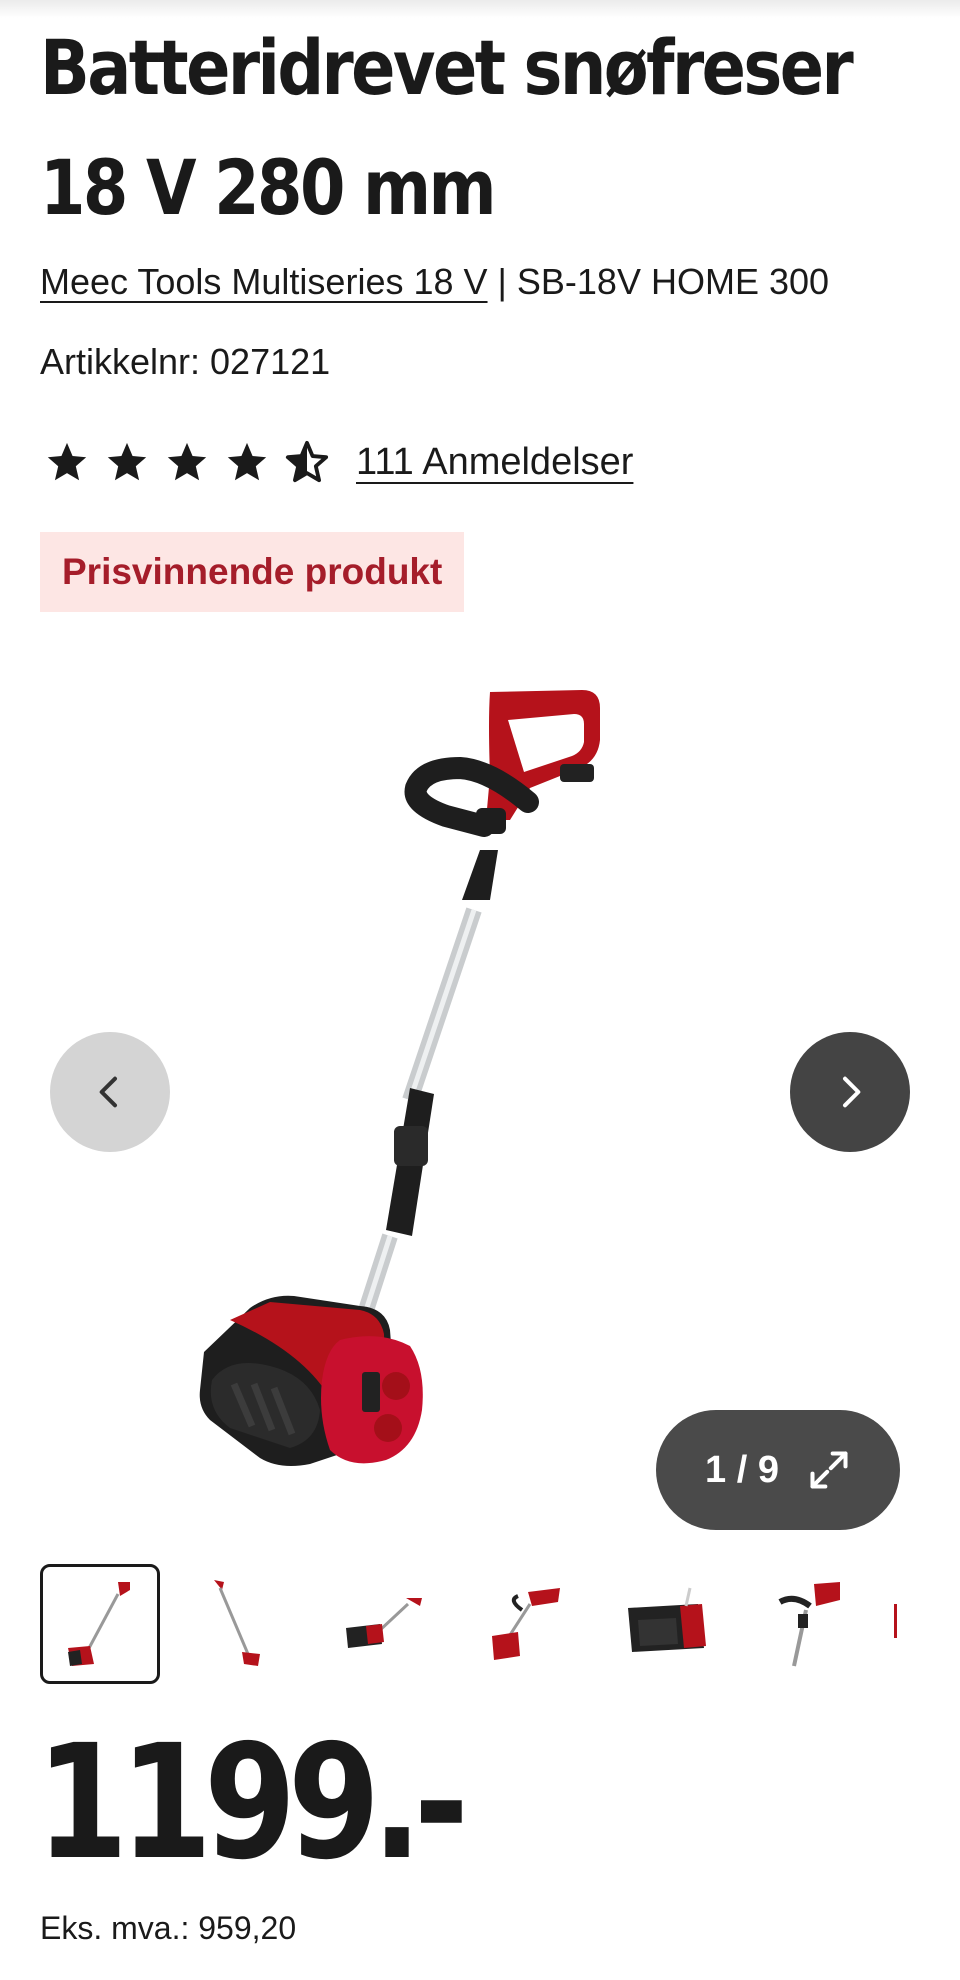 The image size is (960, 1980). I want to click on chevron-right-icon, so click(852, 1092).